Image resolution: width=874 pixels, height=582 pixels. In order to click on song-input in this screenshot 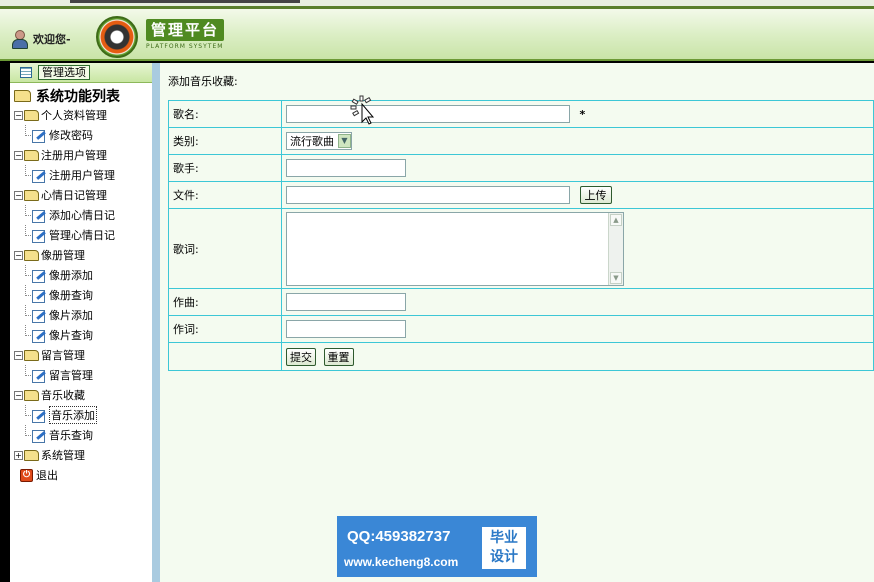, I will do `click(428, 114)`.